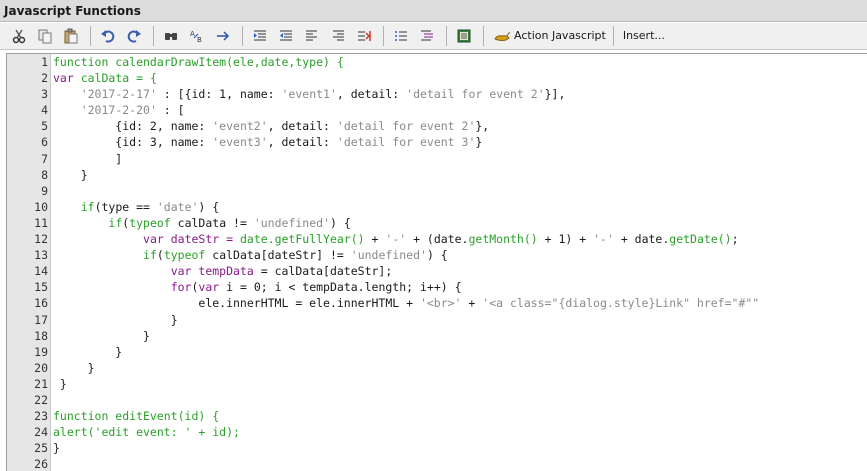  Describe the element at coordinates (440, 303) in the screenshot. I see `code-token: '<br>'` at that location.